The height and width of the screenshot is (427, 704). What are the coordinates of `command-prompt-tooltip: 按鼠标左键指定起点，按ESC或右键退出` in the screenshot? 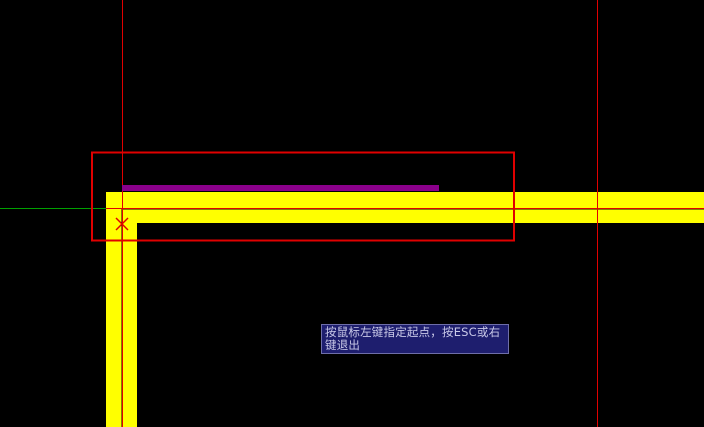 It's located at (415, 339).